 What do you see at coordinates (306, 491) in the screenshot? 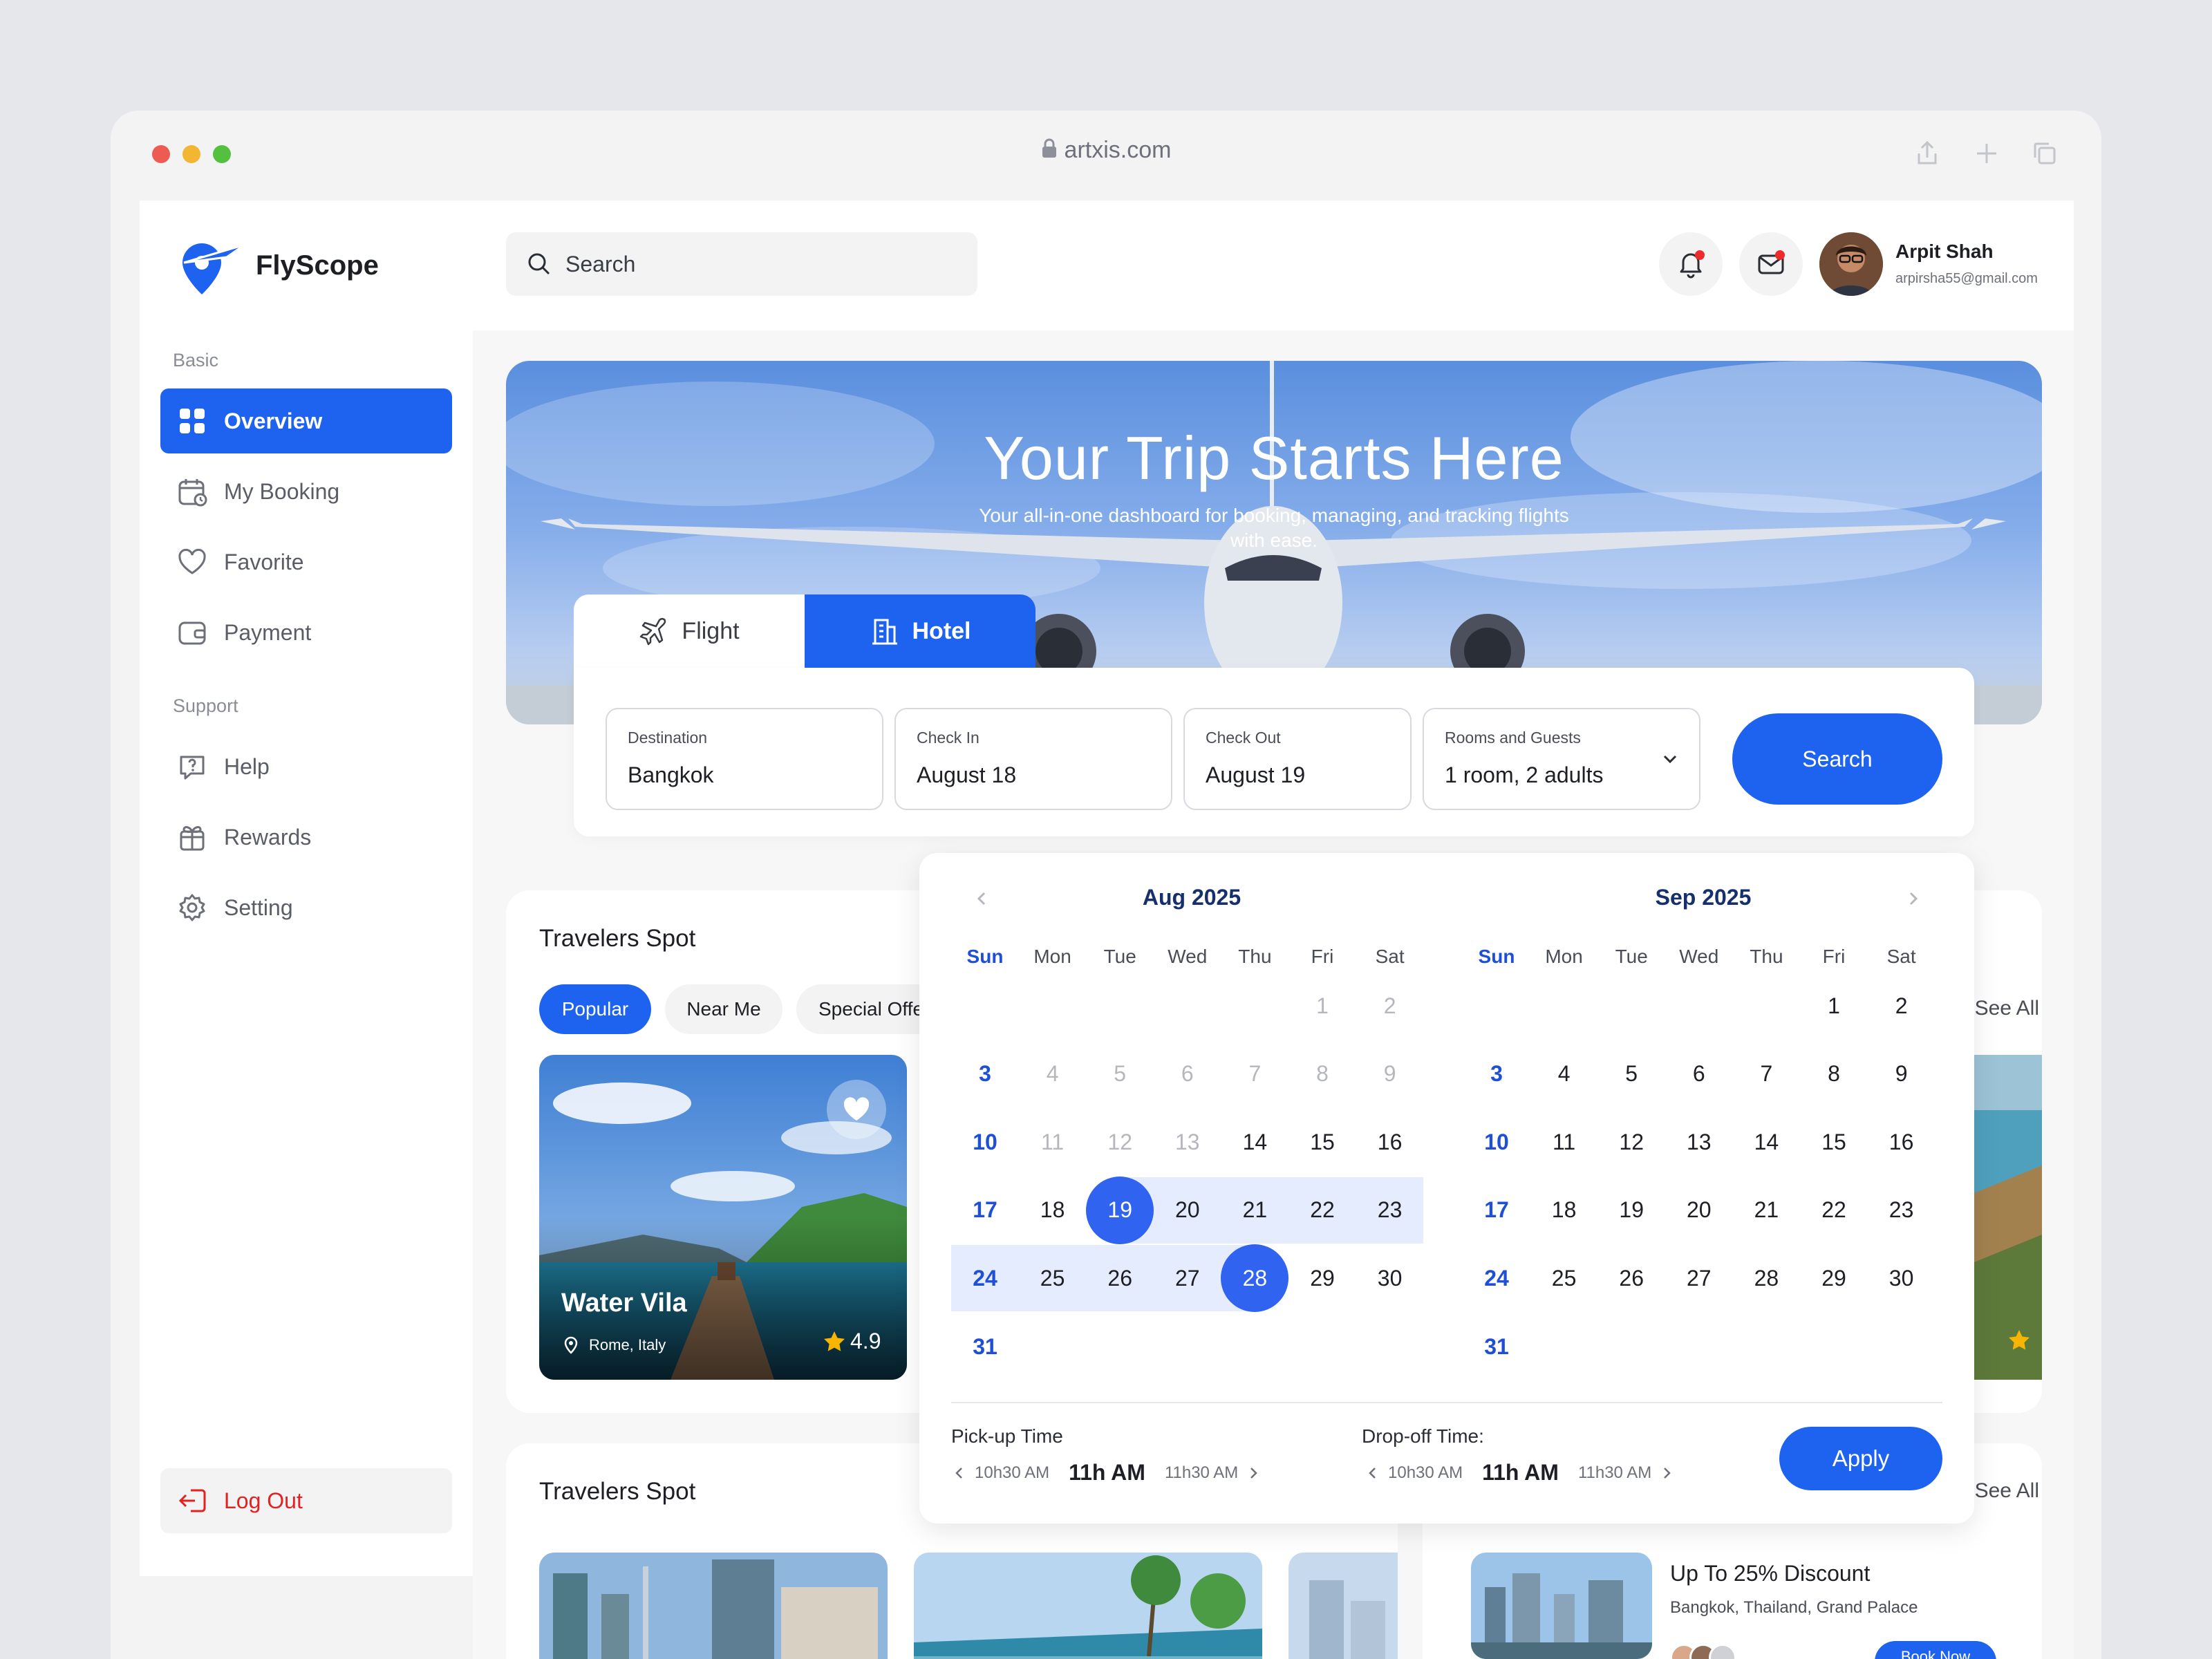
I see `sidebar-item-my-booking: My Booking` at bounding box center [306, 491].